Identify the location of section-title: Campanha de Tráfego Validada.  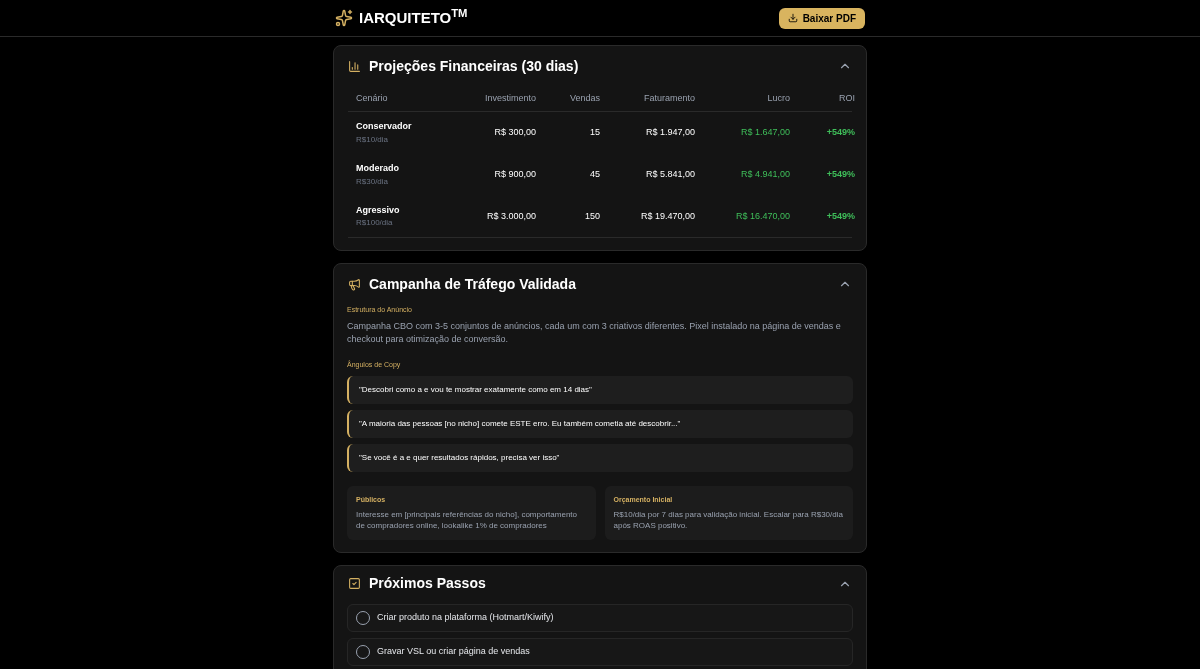
(472, 284).